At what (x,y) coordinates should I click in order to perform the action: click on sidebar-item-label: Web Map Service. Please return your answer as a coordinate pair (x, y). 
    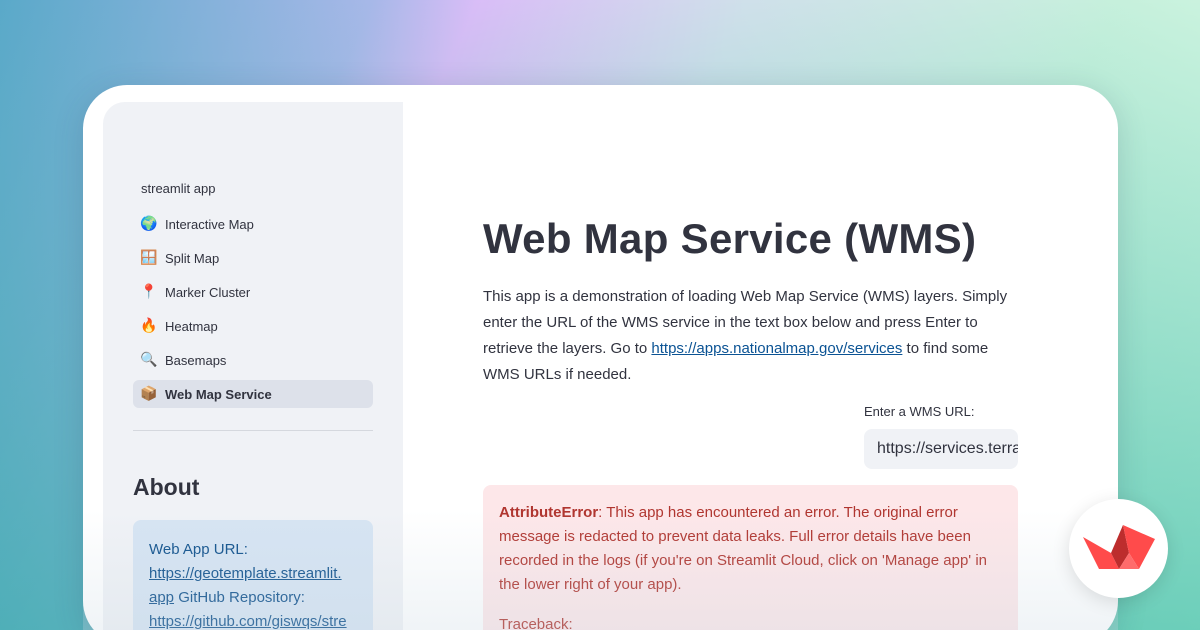
    Looking at the image, I should click on (218, 394).